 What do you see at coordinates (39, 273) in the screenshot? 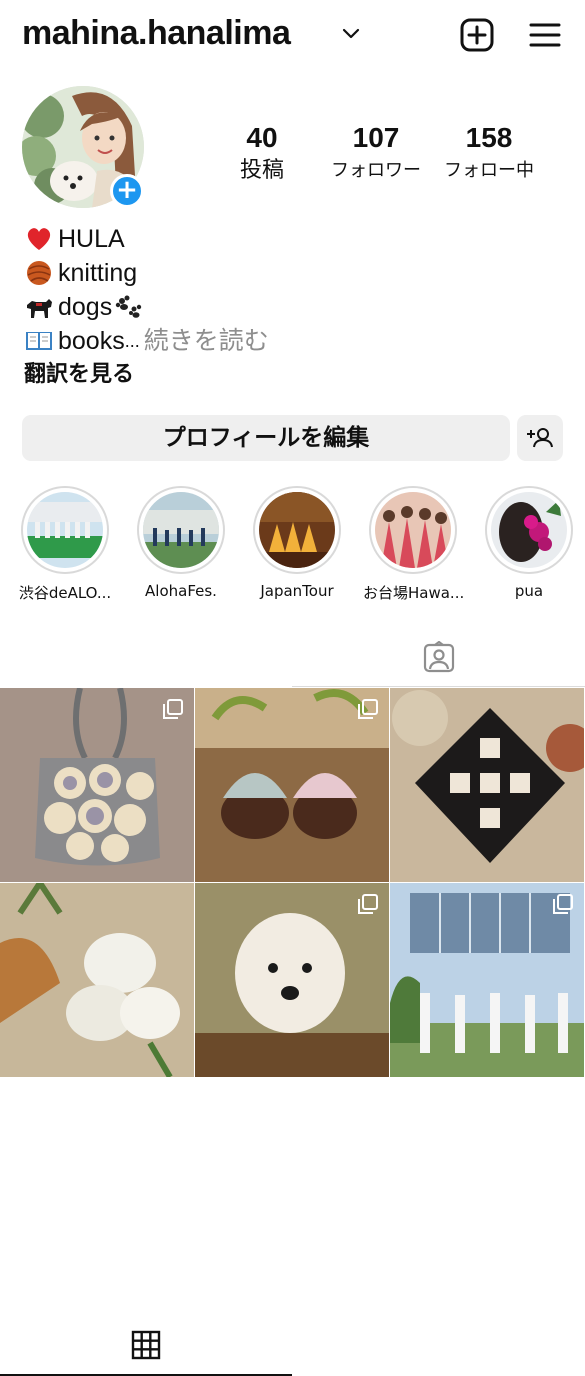
I see `yarn-ball-icon` at bounding box center [39, 273].